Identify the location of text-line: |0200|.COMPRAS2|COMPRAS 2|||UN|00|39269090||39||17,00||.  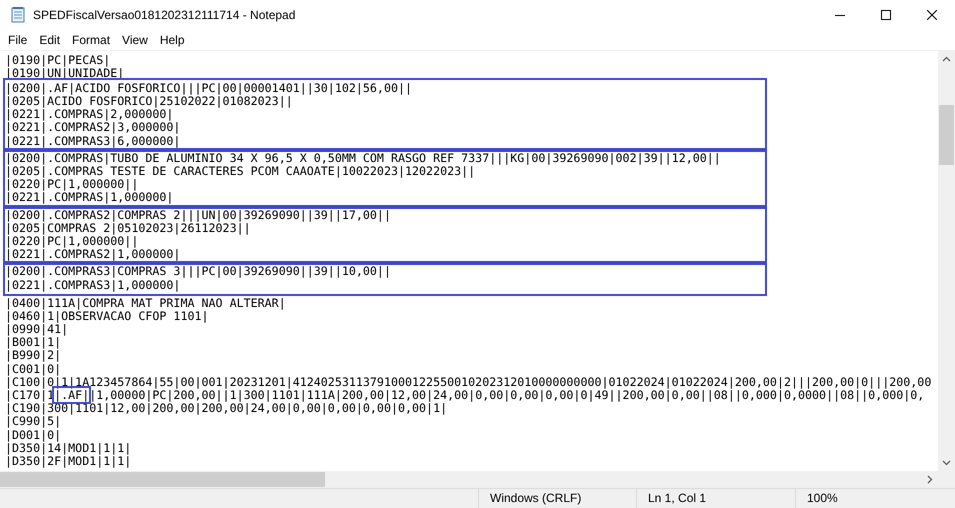
(198, 215).